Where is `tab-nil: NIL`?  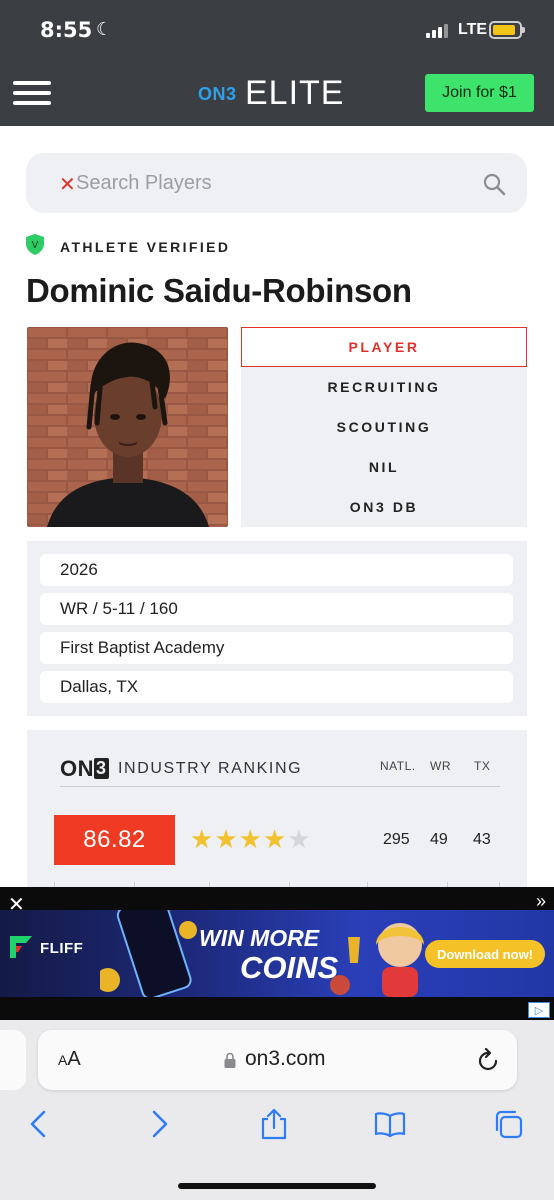 tab-nil: NIL is located at coordinates (384, 467).